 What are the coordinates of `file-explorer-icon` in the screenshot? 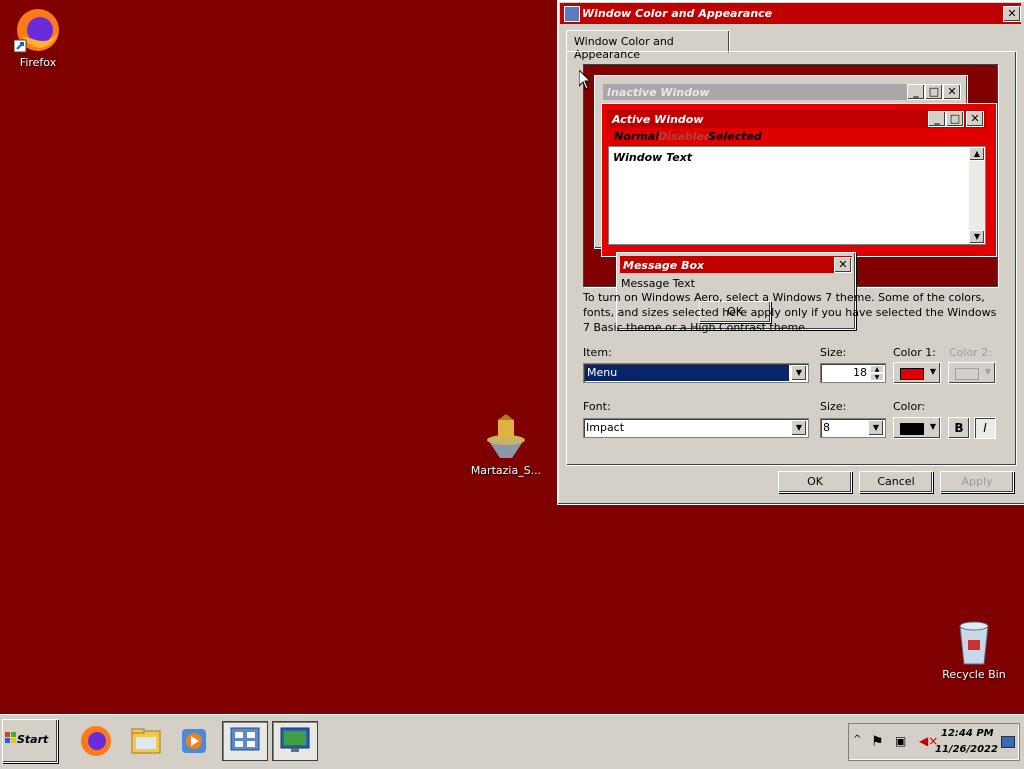 It's located at (146, 741).